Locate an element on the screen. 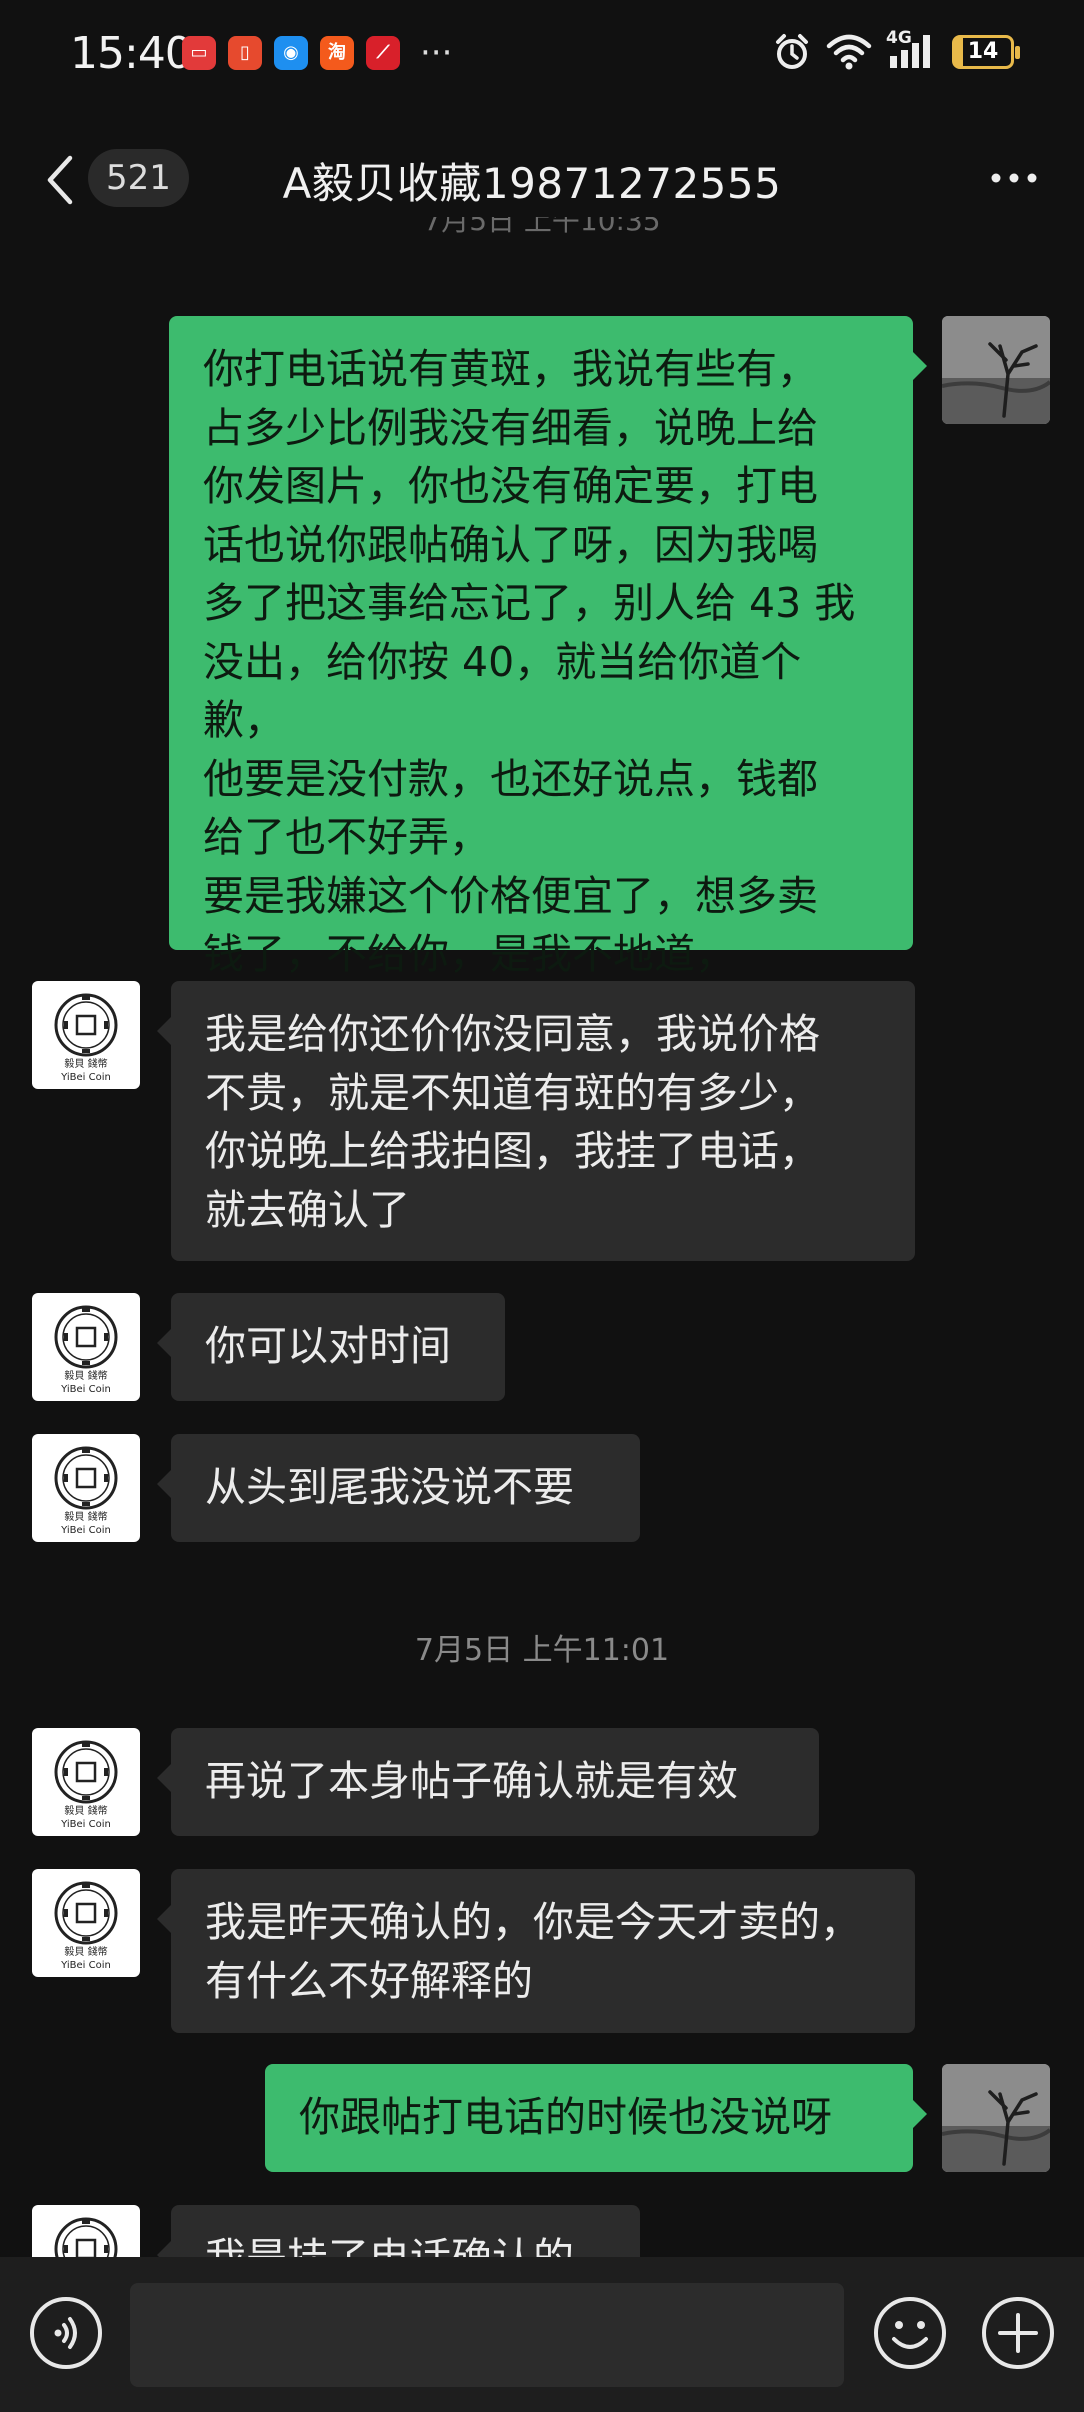 Image resolution: width=1084 pixels, height=2412 pixels. taobao-app-icon: 淘 is located at coordinates (337, 53).